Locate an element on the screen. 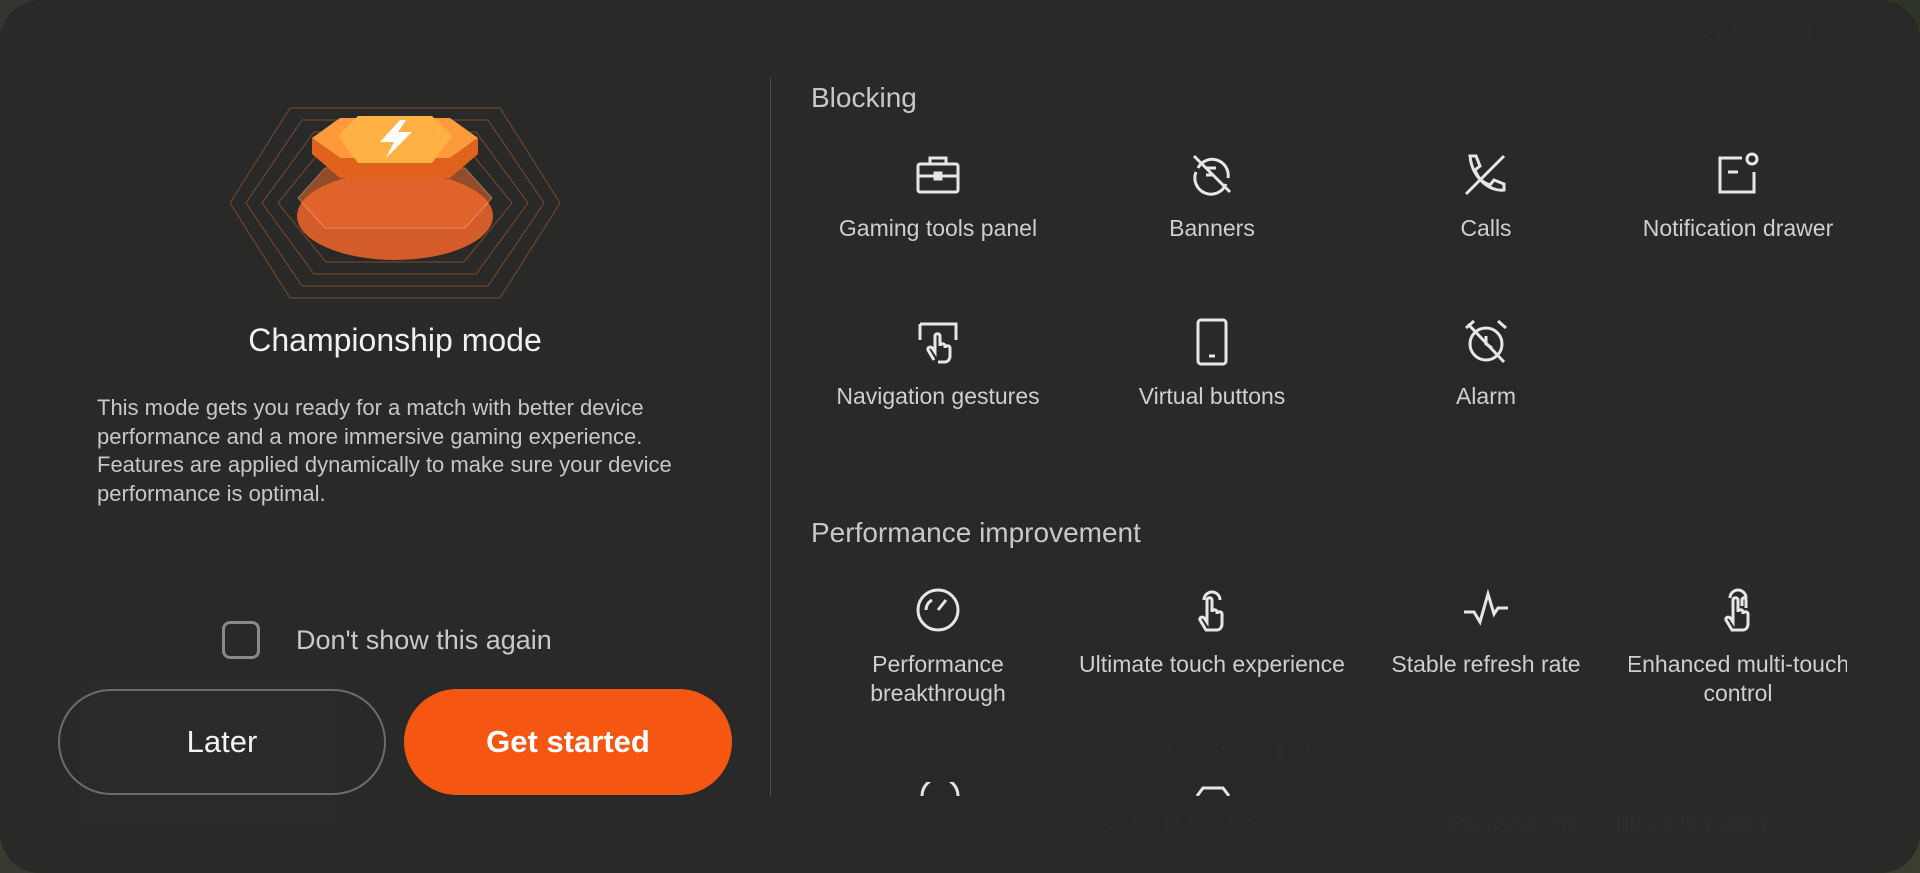 This screenshot has height=873, width=1920. dont-show-again-checkbox is located at coordinates (241, 640).